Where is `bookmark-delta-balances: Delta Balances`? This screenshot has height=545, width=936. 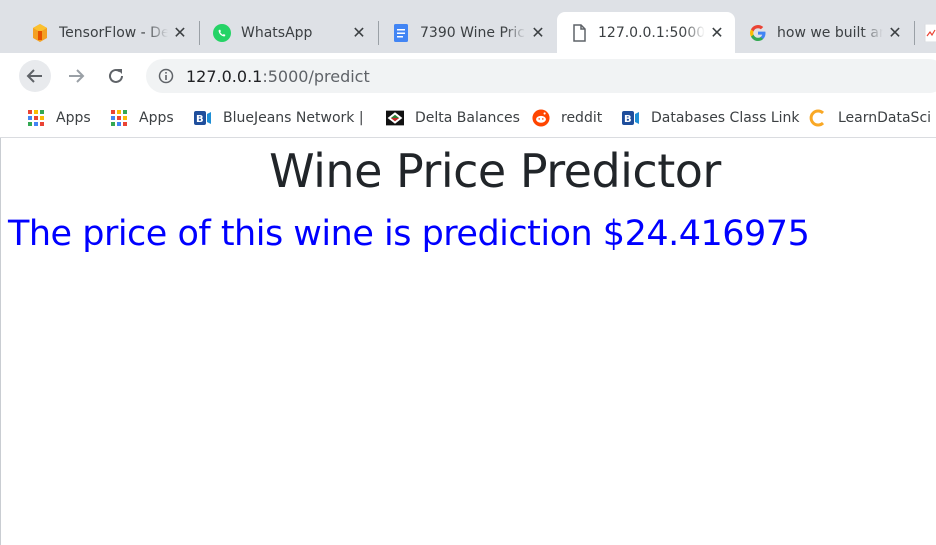 bookmark-delta-balances: Delta Balances is located at coordinates (453, 118).